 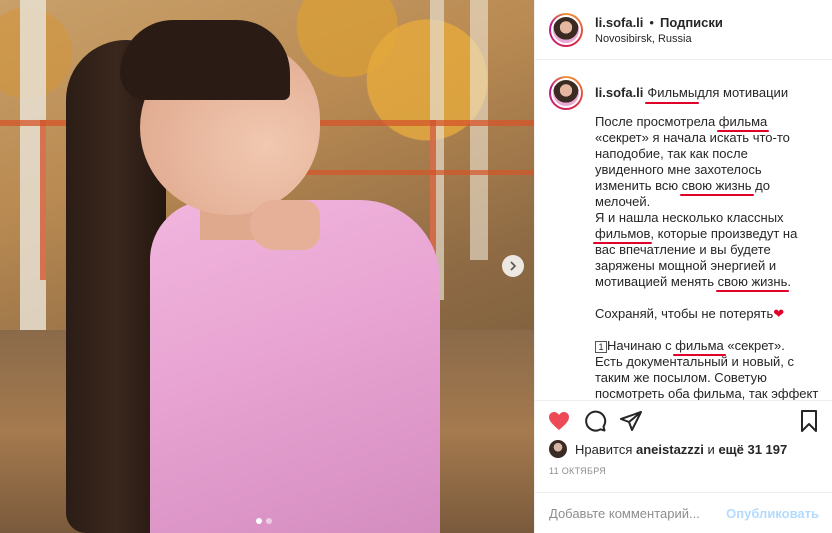 I want to click on caption-username: li.sofa.li, so click(x=619, y=93).